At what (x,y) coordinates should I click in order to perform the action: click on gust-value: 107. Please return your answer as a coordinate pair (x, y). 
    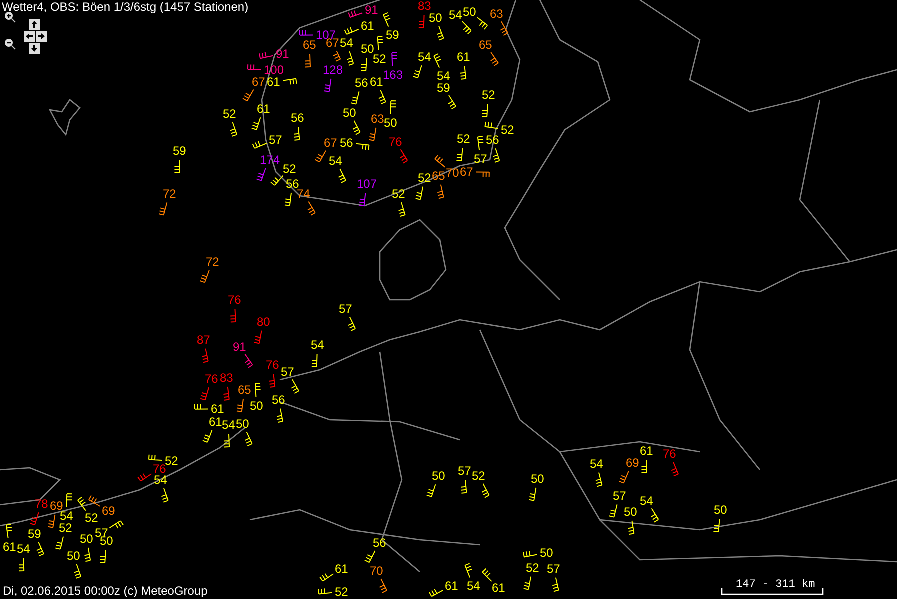
    Looking at the image, I should click on (367, 184).